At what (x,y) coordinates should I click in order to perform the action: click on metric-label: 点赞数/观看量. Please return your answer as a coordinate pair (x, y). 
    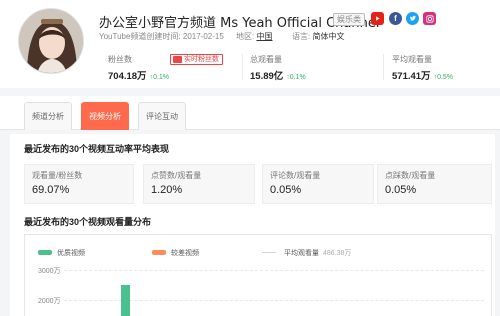
    Looking at the image, I should click on (176, 175).